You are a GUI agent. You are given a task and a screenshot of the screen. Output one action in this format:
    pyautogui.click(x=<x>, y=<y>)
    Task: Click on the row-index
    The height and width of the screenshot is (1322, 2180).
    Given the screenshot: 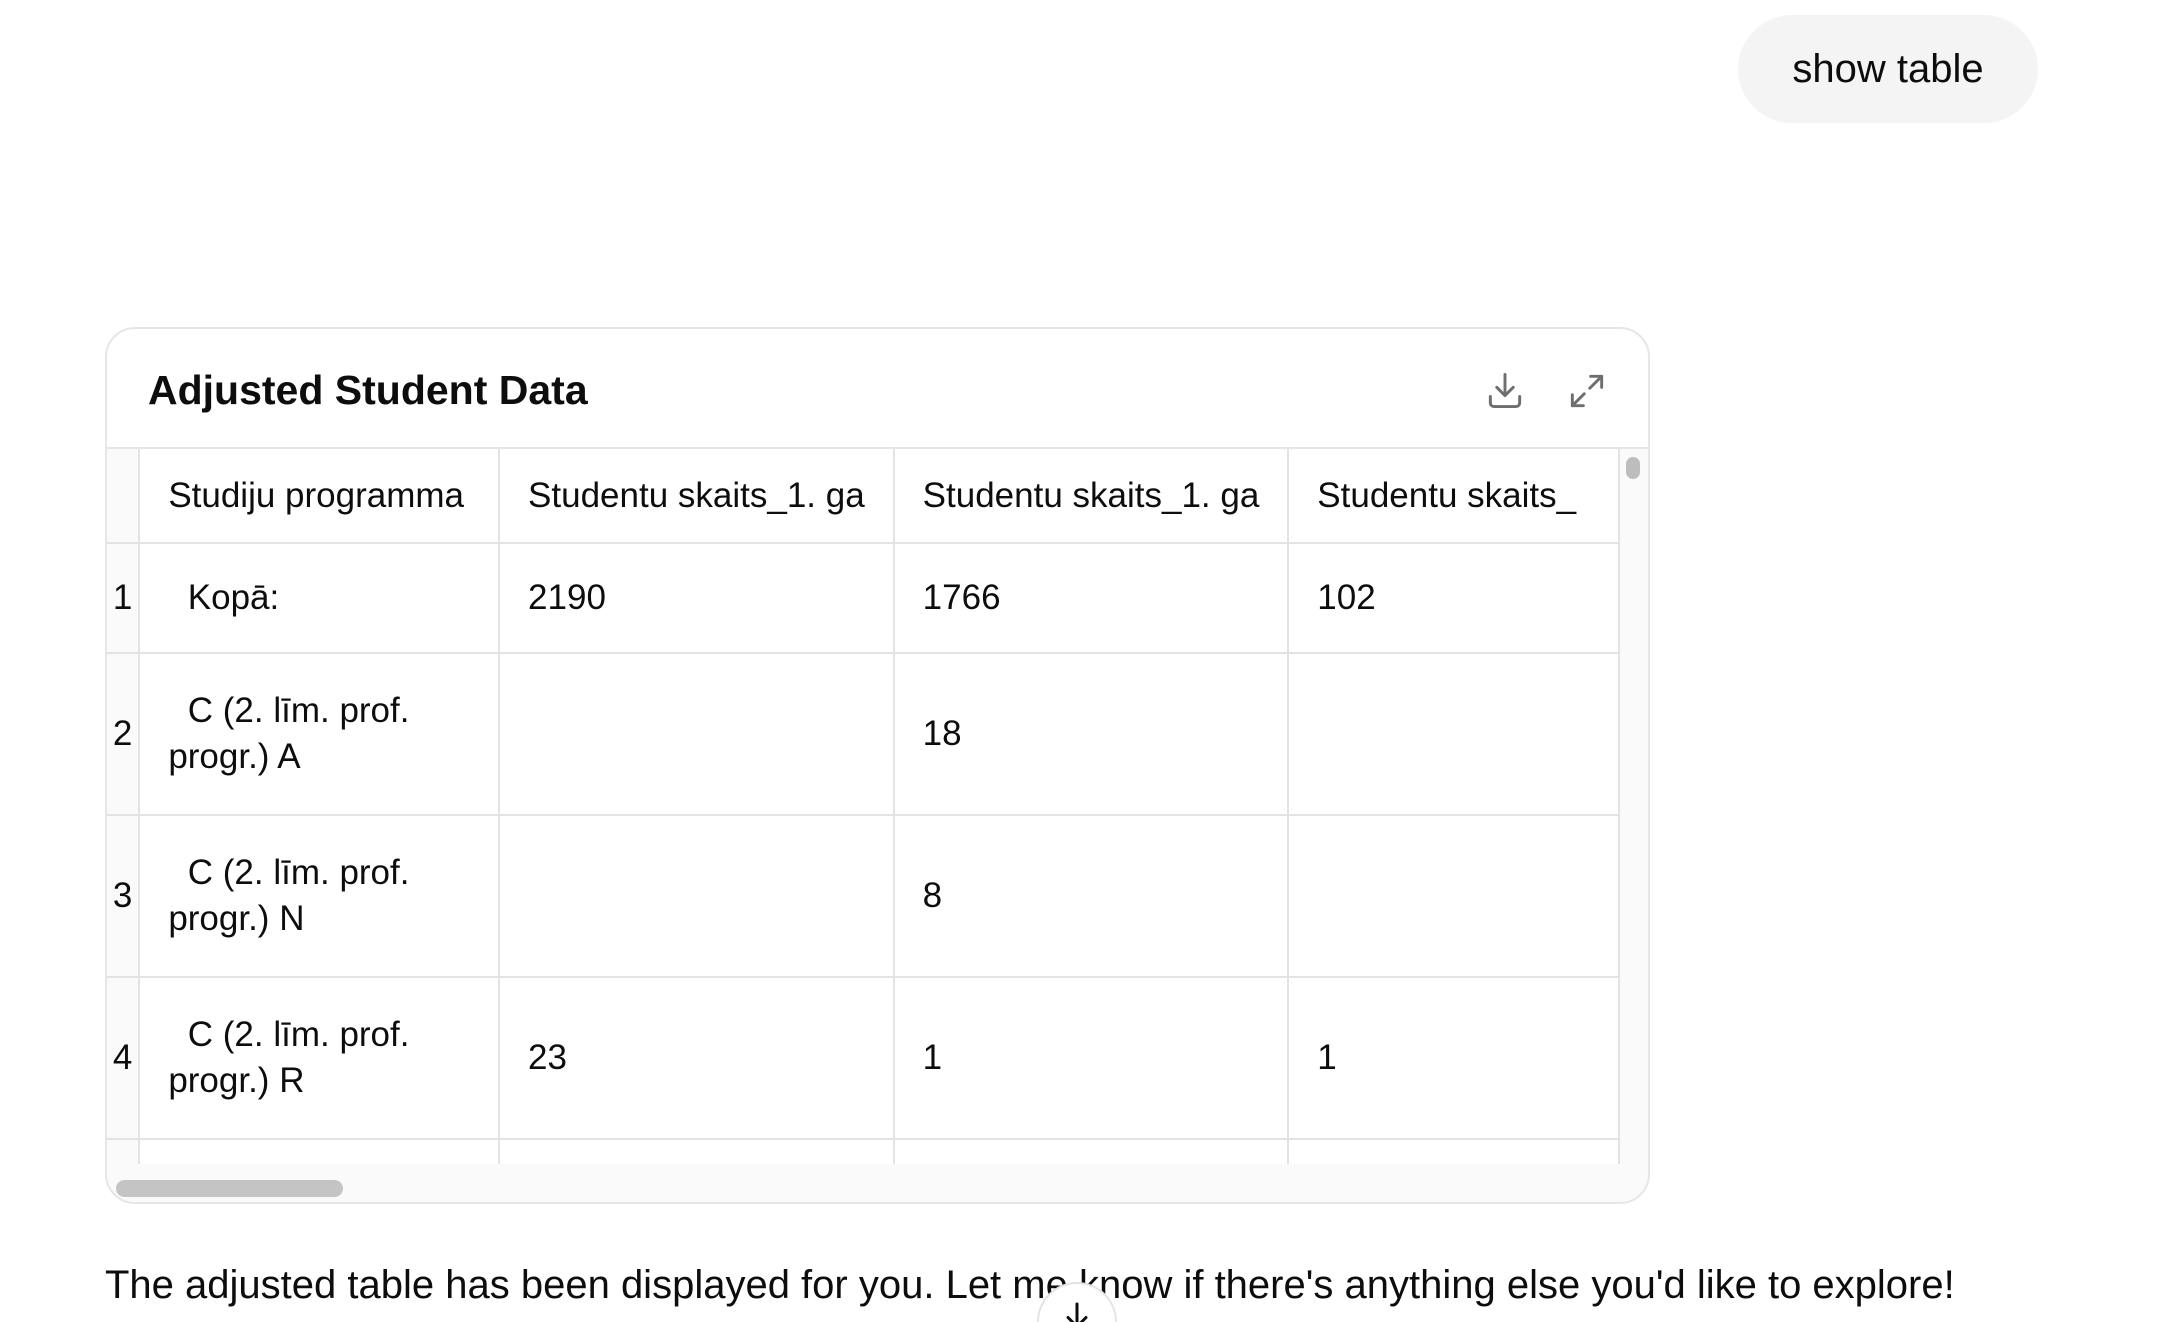 What is the action you would take?
    pyautogui.click(x=124, y=1151)
    